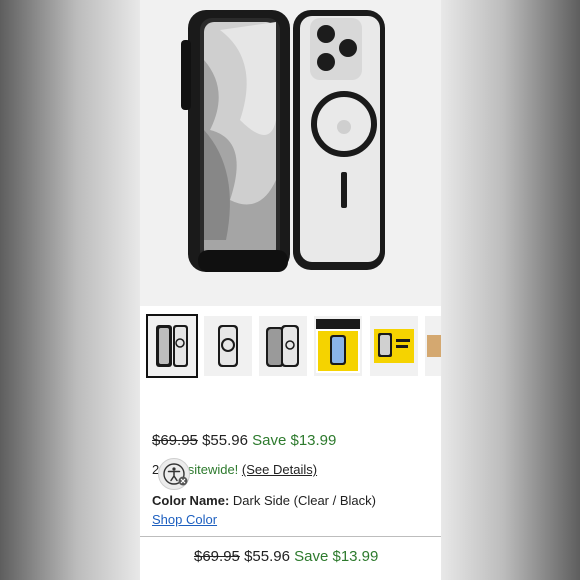  I want to click on close-badge-icon, so click(183, 481).